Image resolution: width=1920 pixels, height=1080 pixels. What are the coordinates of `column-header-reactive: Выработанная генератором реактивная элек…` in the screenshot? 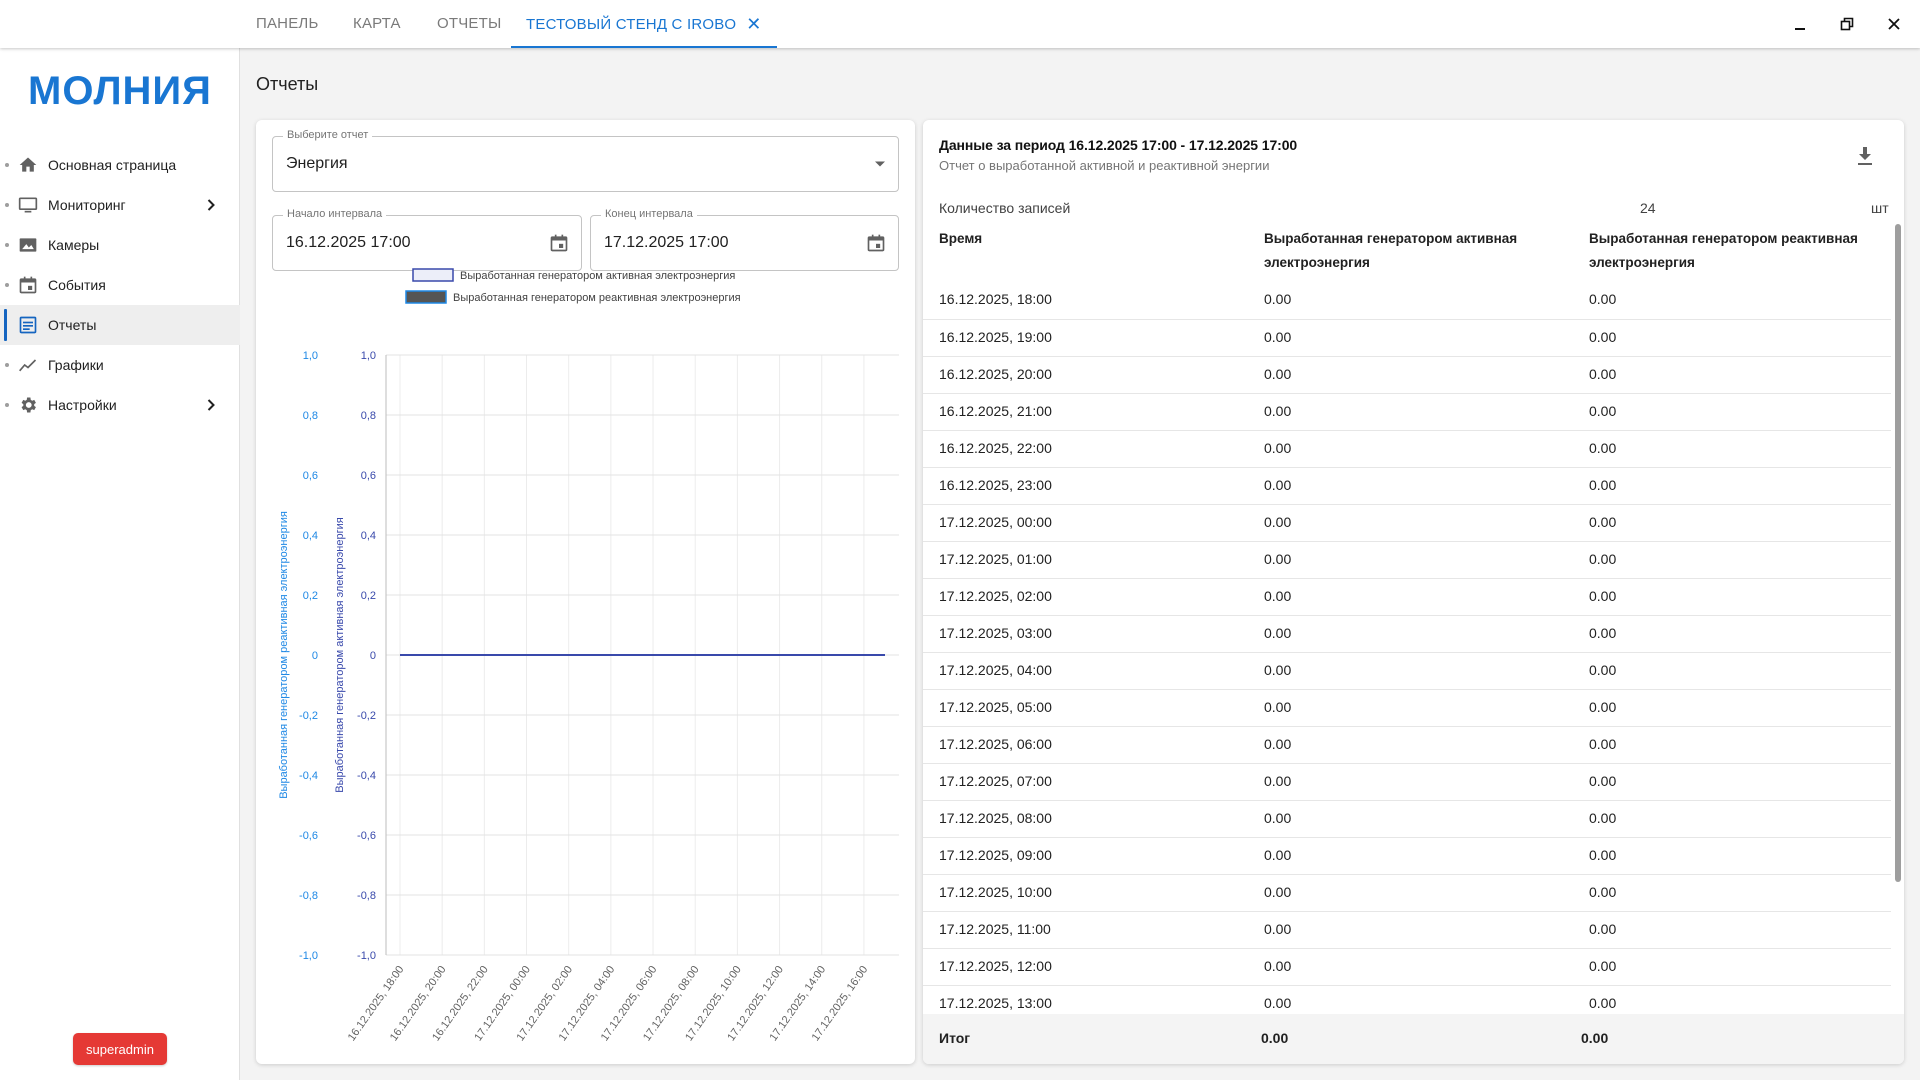 It's located at (1723, 251).